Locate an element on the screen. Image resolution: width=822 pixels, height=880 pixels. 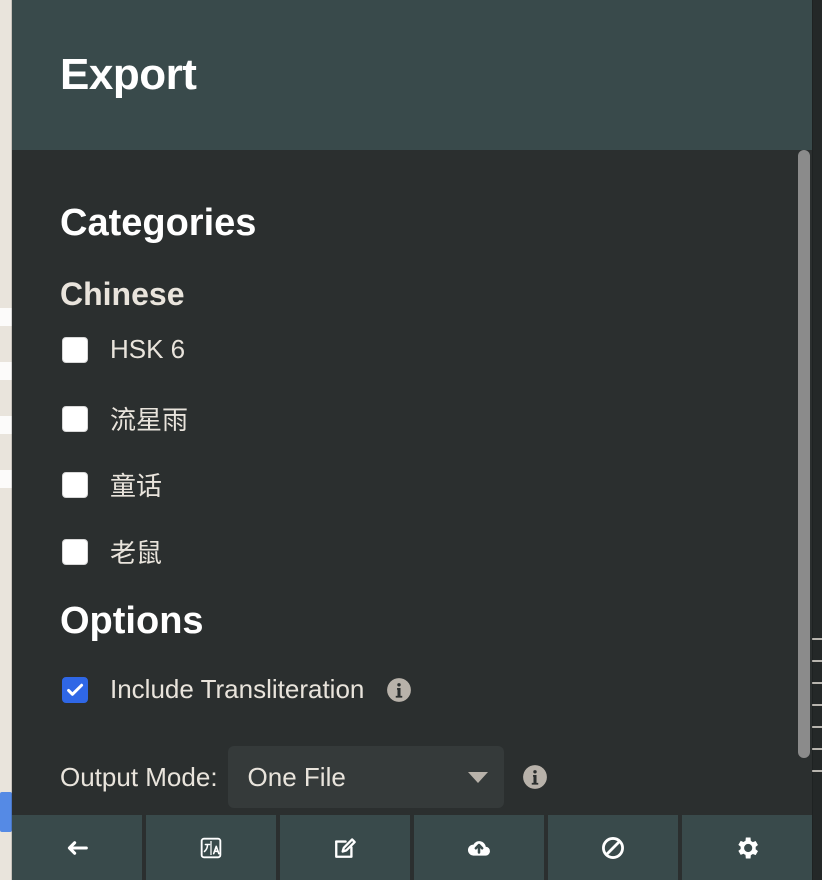
category-label: 流星雨 is located at coordinates (149, 420).